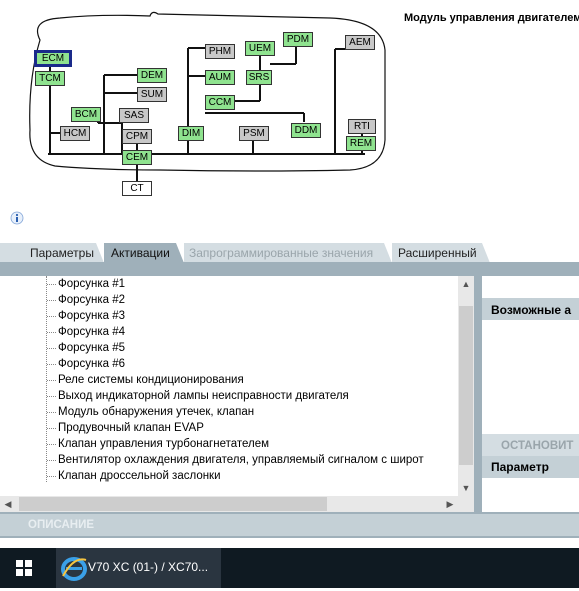 The image size is (579, 591). What do you see at coordinates (131, 428) in the screenshot?
I see `activation-item: Продувочный клапан EVAP` at bounding box center [131, 428].